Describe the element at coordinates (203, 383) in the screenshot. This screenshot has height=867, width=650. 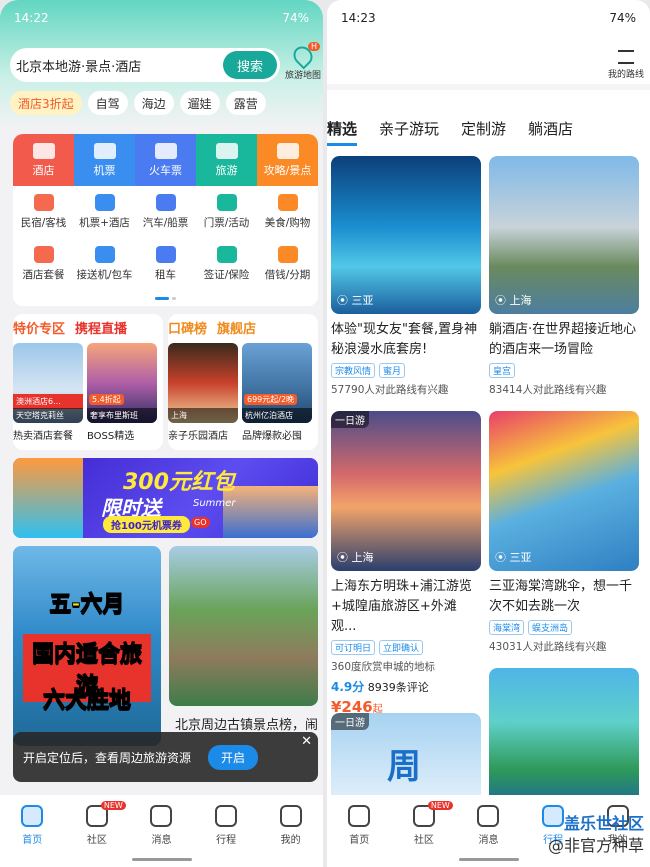
I see `promo-image: 上海` at that location.